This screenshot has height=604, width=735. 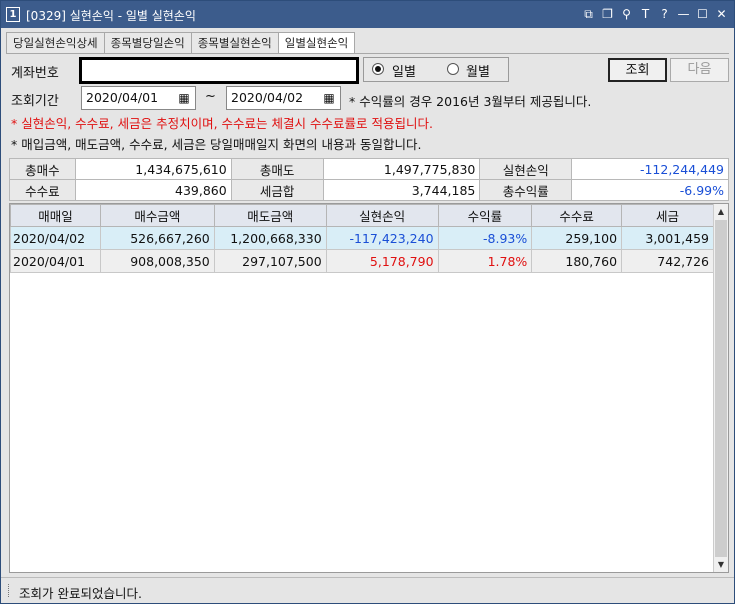 I want to click on cell-fee: 180,760, so click(x=577, y=261).